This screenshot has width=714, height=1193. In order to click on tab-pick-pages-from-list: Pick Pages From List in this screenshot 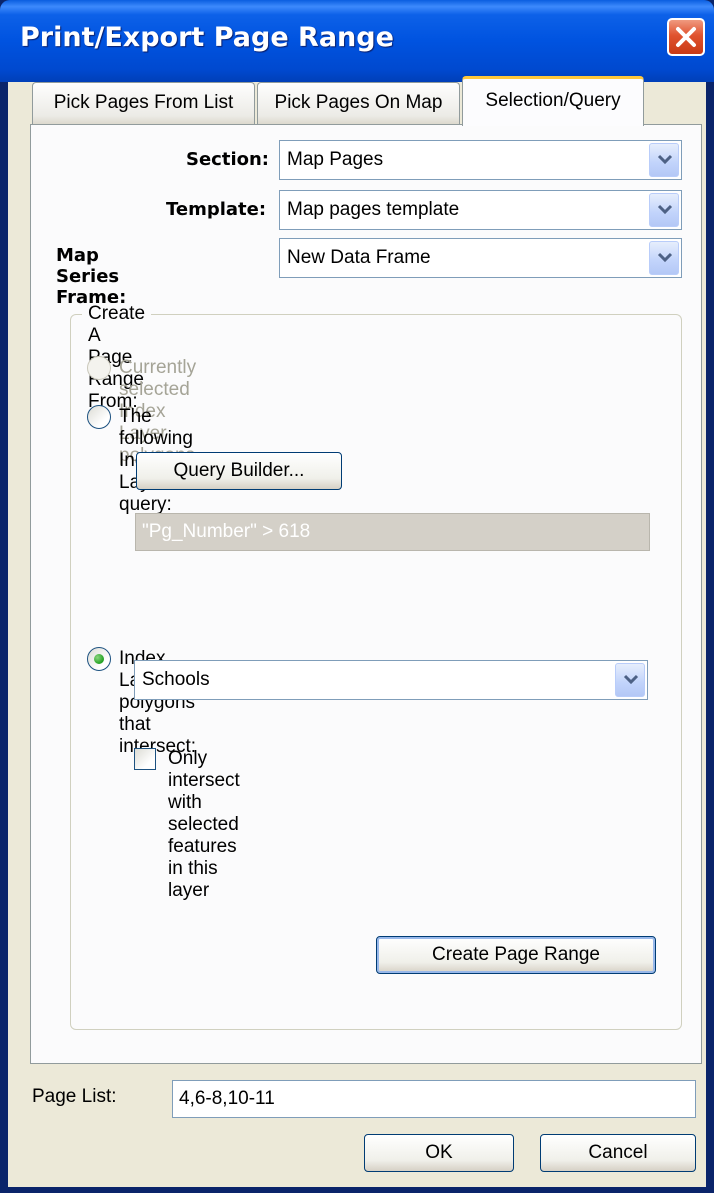, I will do `click(143, 103)`.